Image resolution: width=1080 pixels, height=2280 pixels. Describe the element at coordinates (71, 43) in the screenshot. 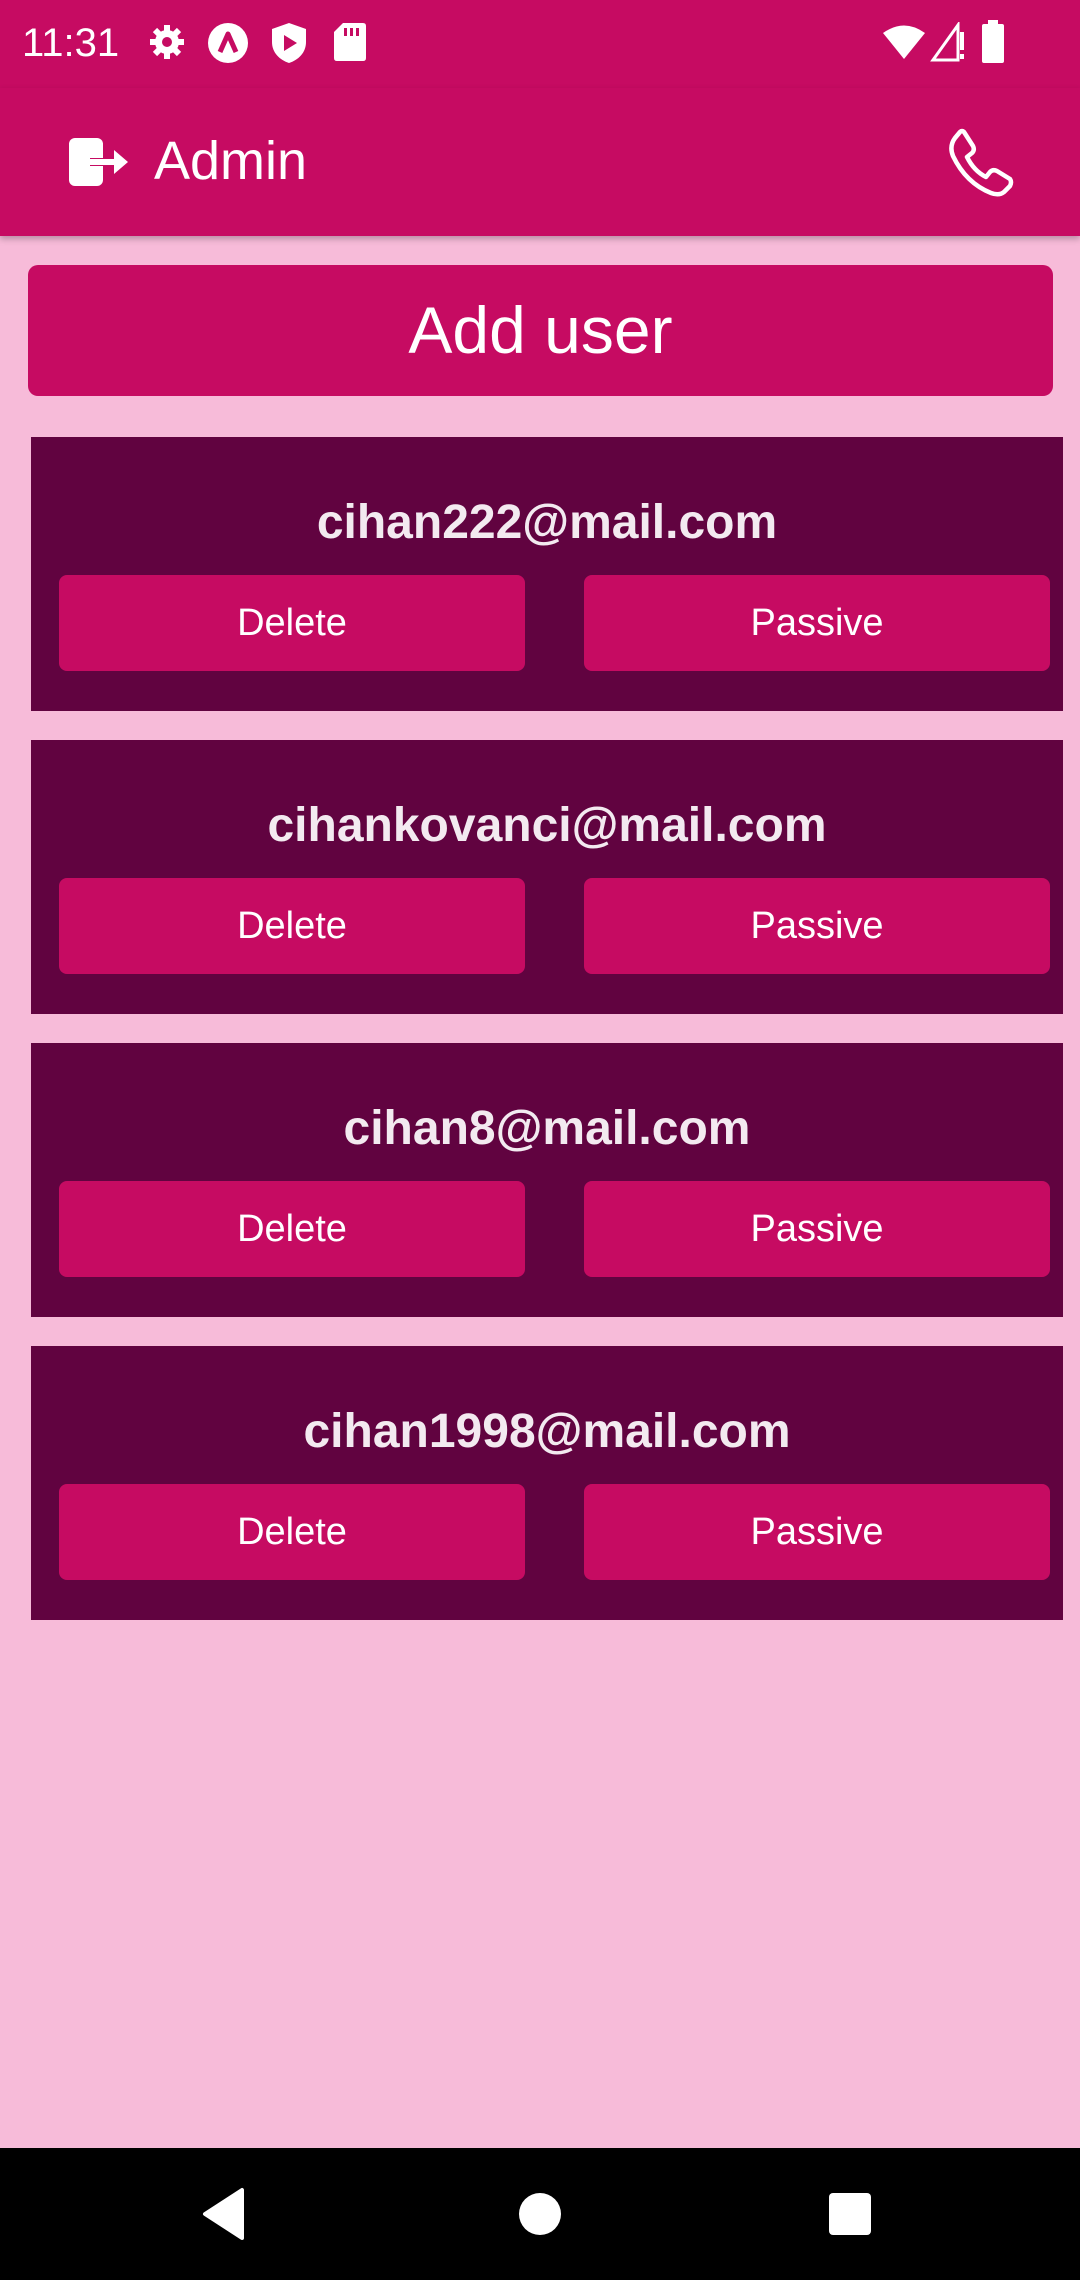

I see `status-time: 11:31` at that location.